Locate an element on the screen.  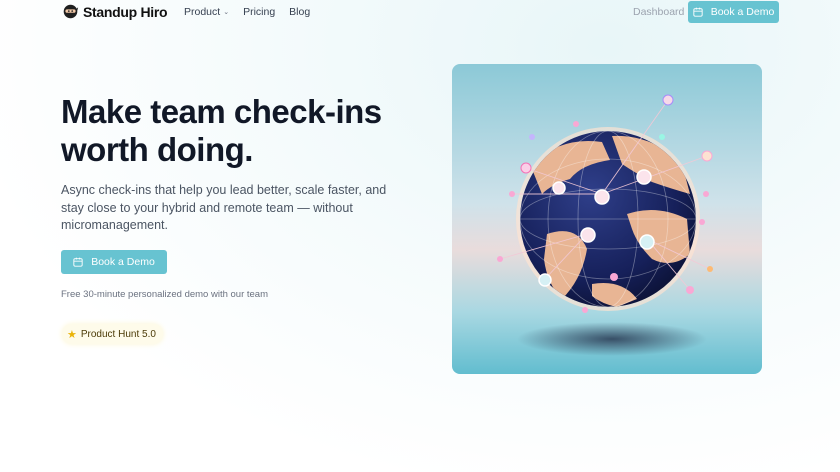
globe-shadow is located at coordinates (612, 339).